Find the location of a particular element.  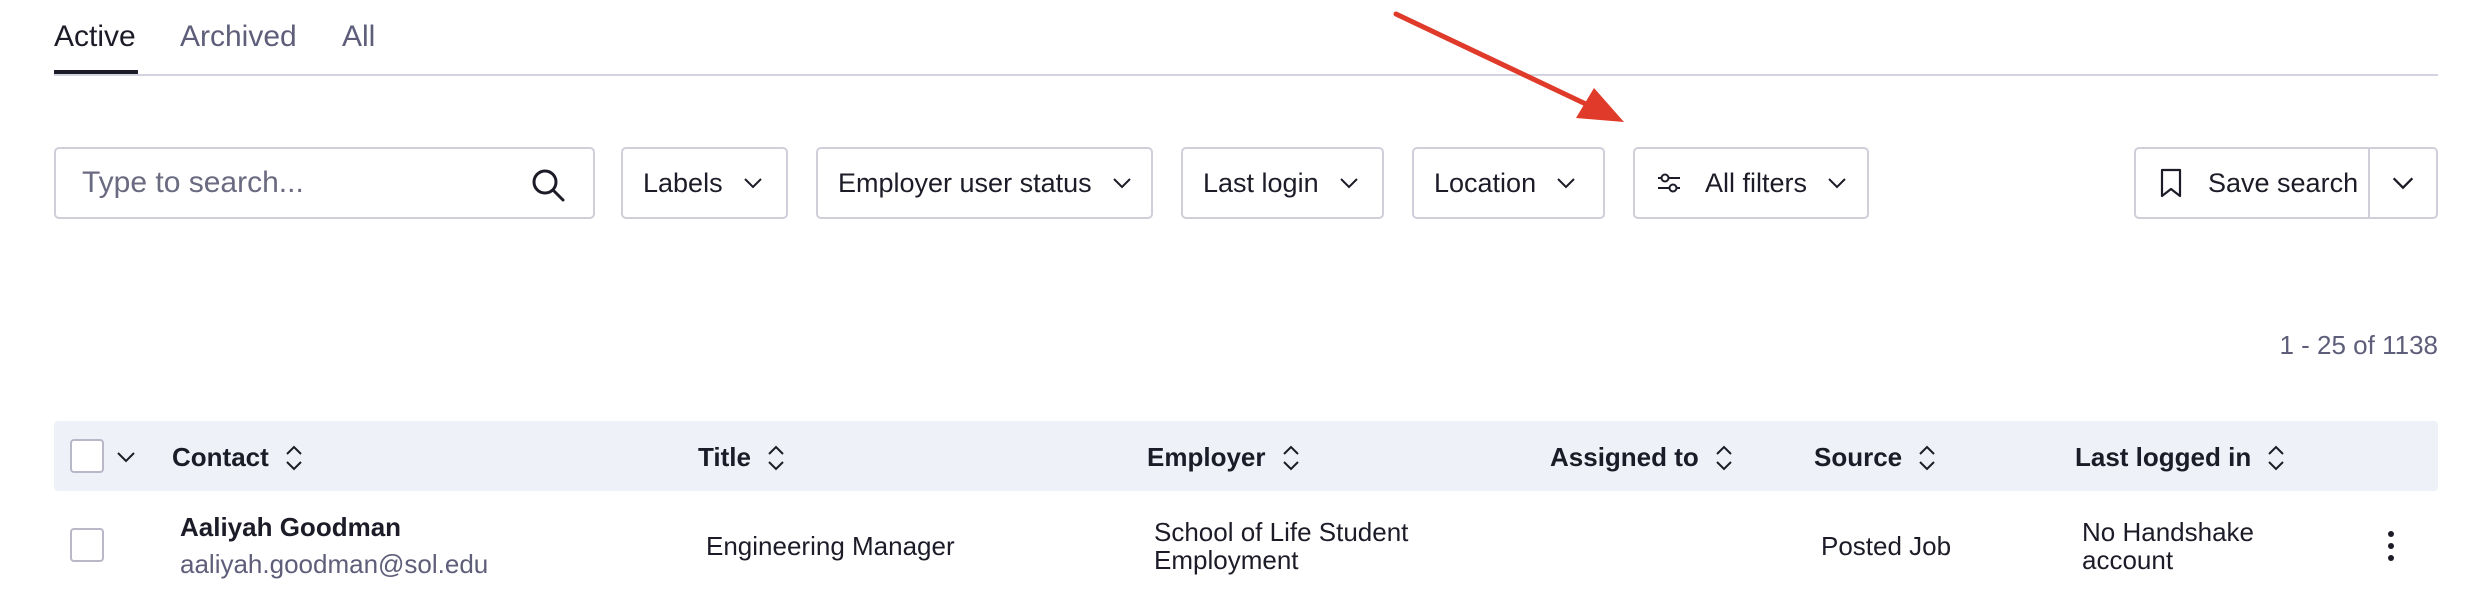

contact-email: aaliyah.goodman@sol.edu is located at coordinates (334, 564).